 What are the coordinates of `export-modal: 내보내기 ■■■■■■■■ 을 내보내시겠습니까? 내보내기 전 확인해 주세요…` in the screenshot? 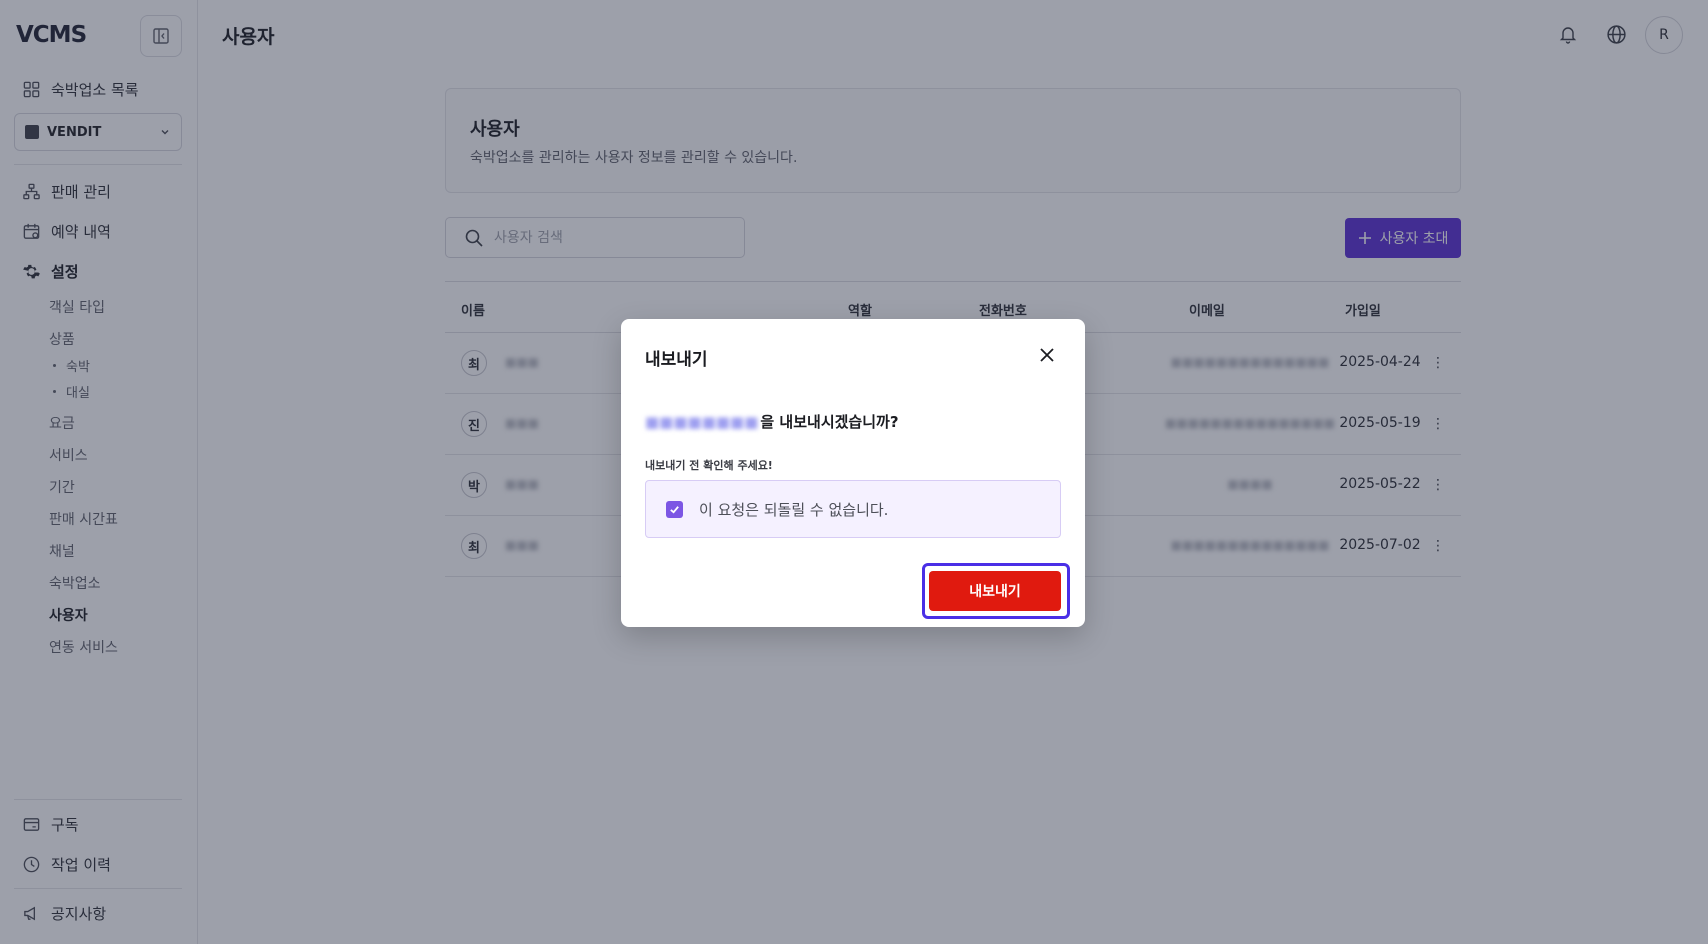 It's located at (853, 473).